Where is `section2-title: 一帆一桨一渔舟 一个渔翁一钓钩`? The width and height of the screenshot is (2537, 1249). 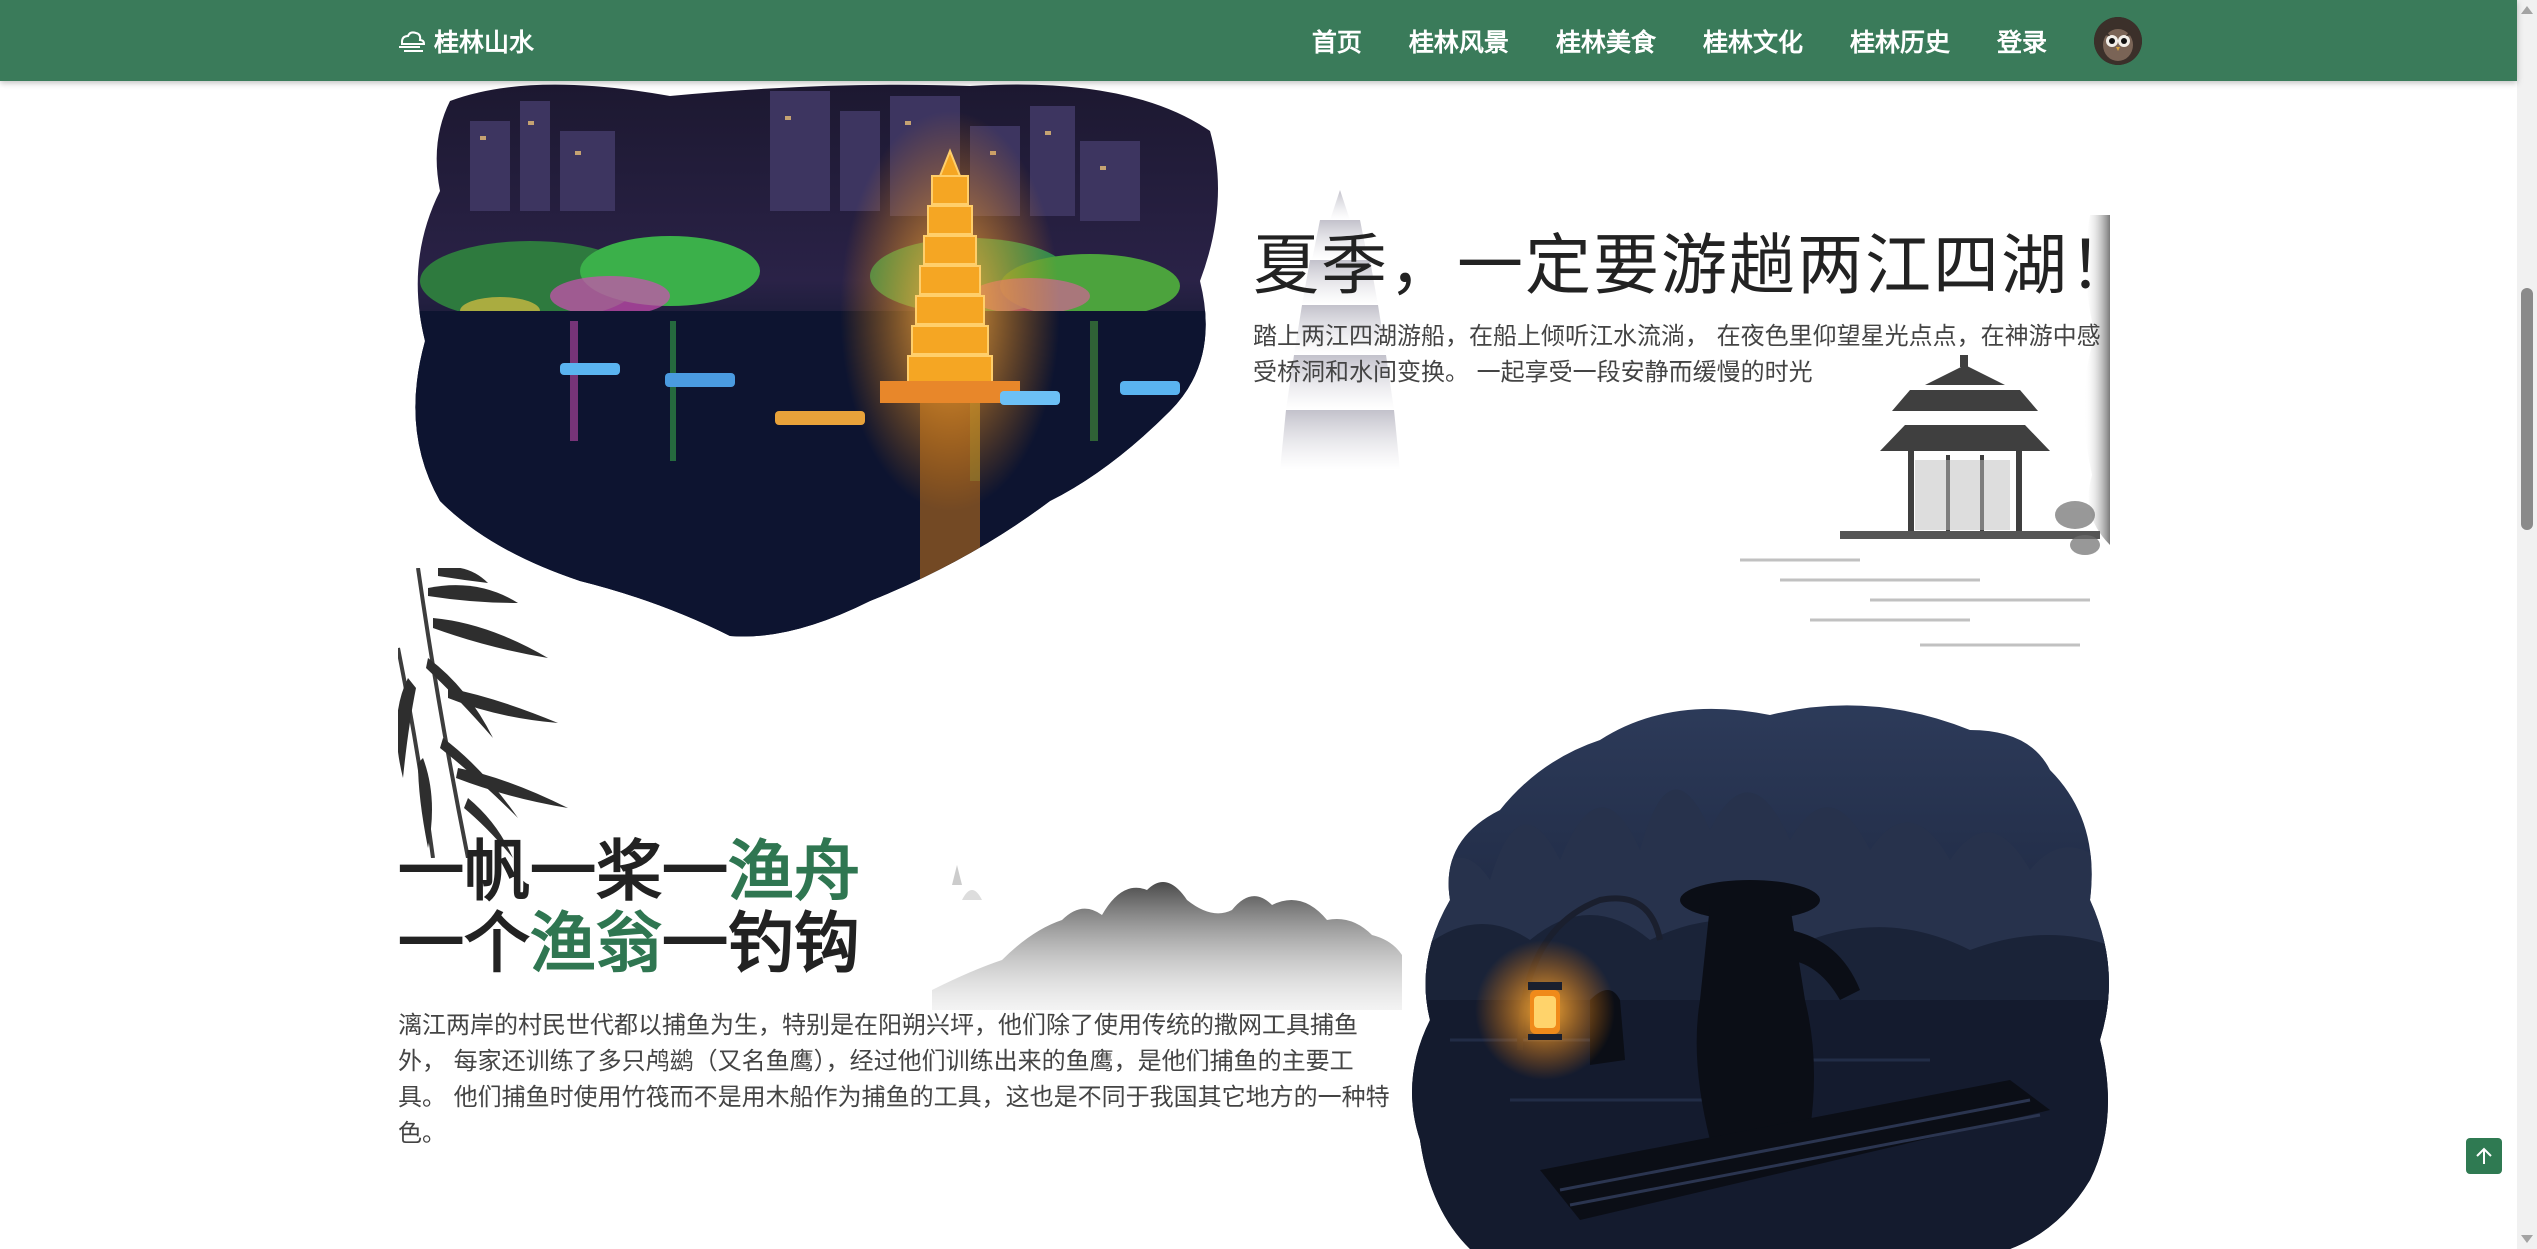 section2-title: 一帆一桨一渔舟 一个渔翁一钓钩 is located at coordinates (629, 908).